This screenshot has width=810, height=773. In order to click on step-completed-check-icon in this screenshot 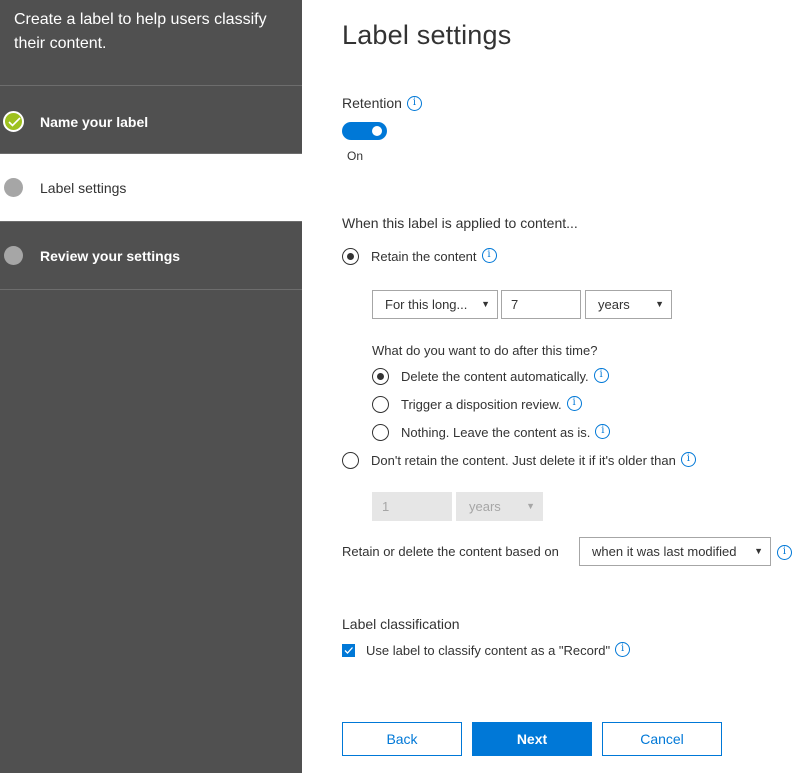, I will do `click(13, 121)`.